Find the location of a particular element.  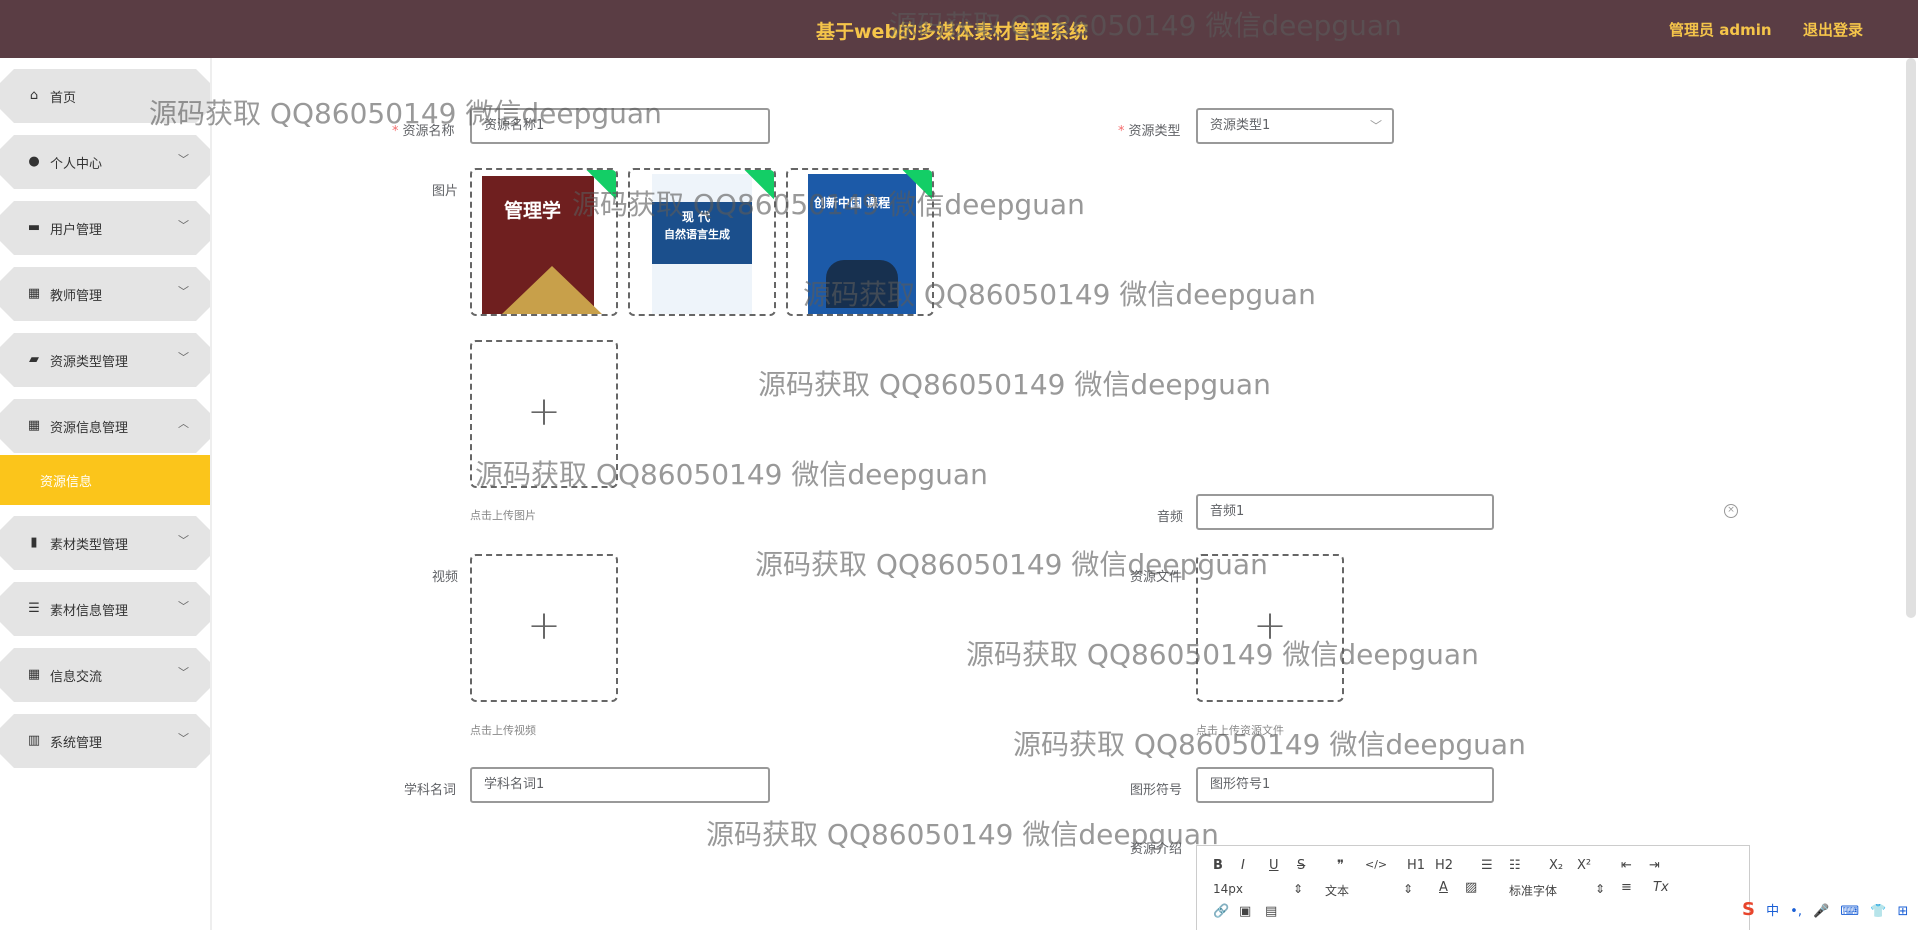

image-upload-button: + is located at coordinates (544, 414).